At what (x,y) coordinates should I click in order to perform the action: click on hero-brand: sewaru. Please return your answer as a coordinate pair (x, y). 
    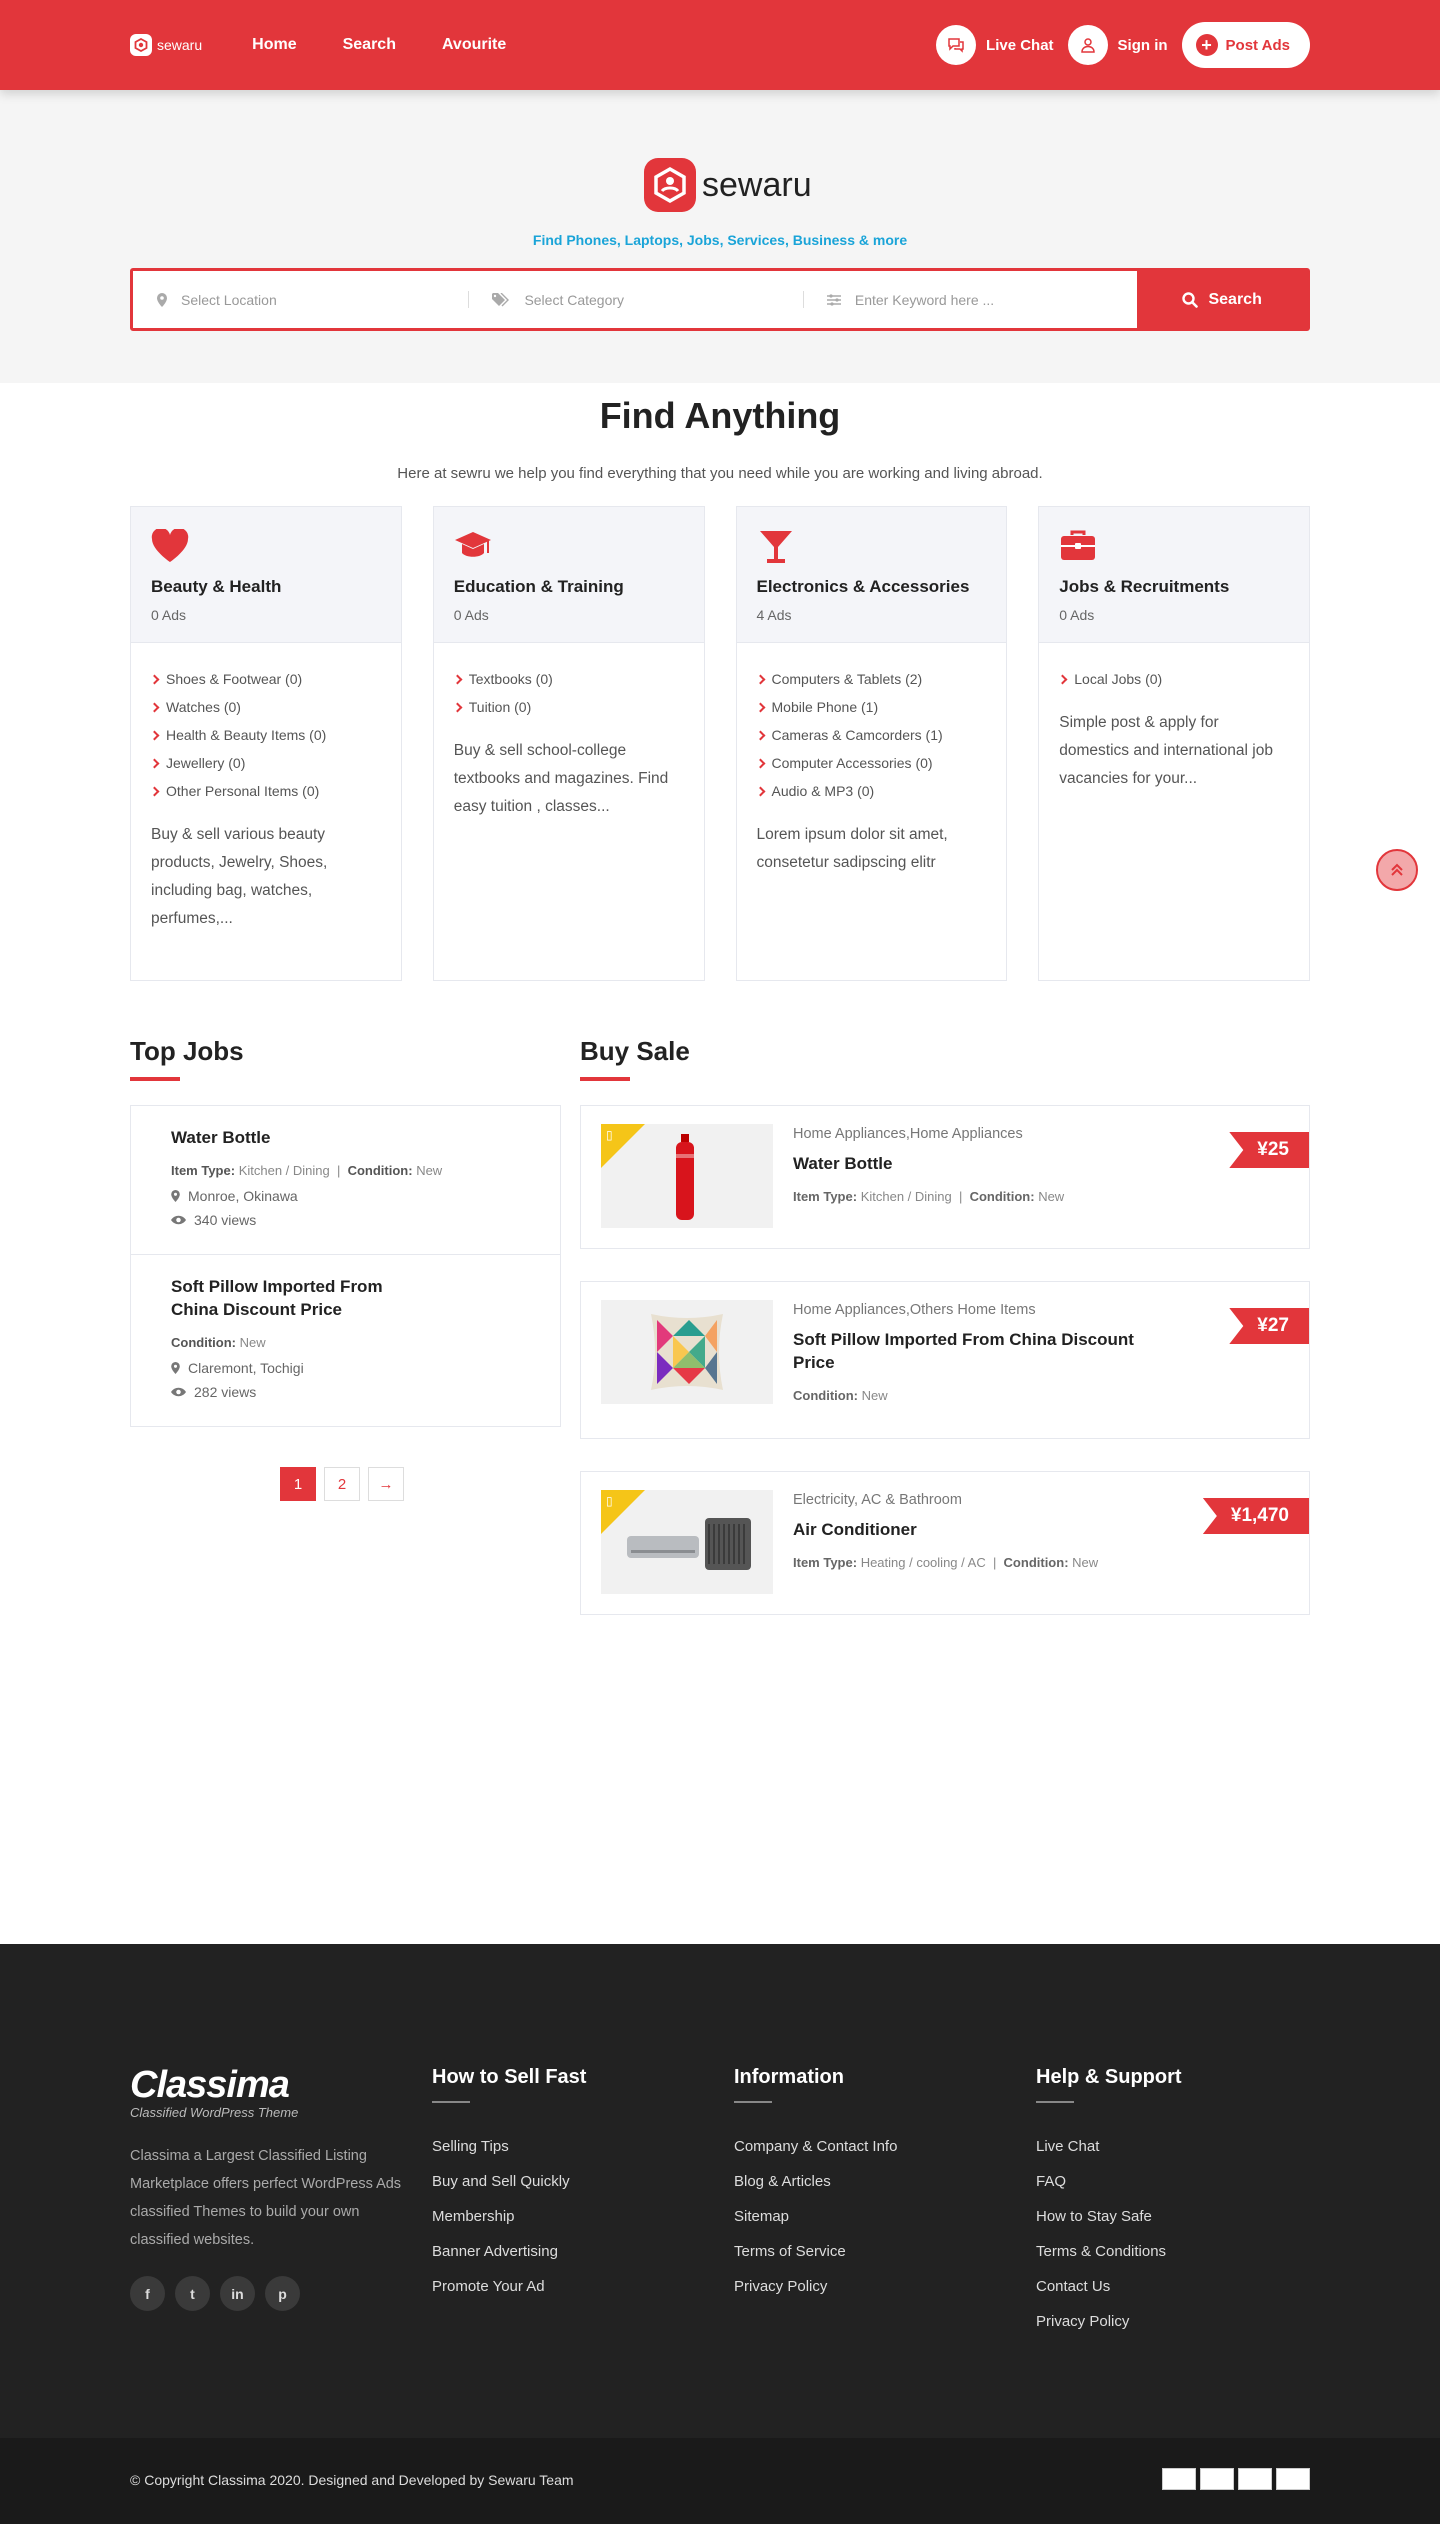
    Looking at the image, I should click on (757, 184).